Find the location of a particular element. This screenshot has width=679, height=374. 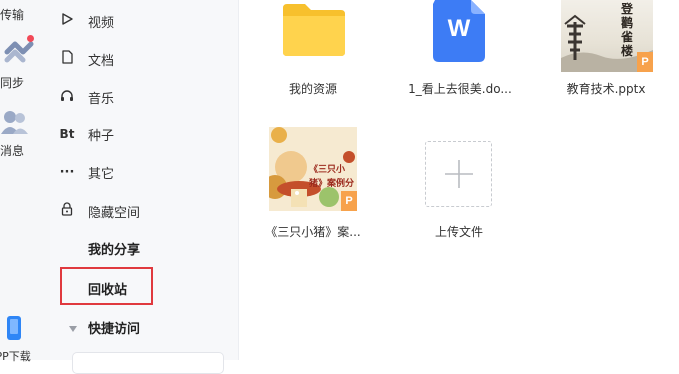

quick-access-label: 快捷访问 is located at coordinates (114, 329).